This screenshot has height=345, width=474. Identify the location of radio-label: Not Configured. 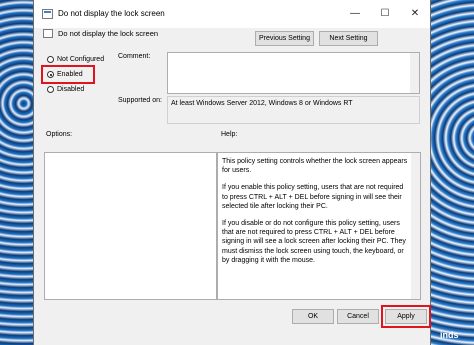
(81, 59).